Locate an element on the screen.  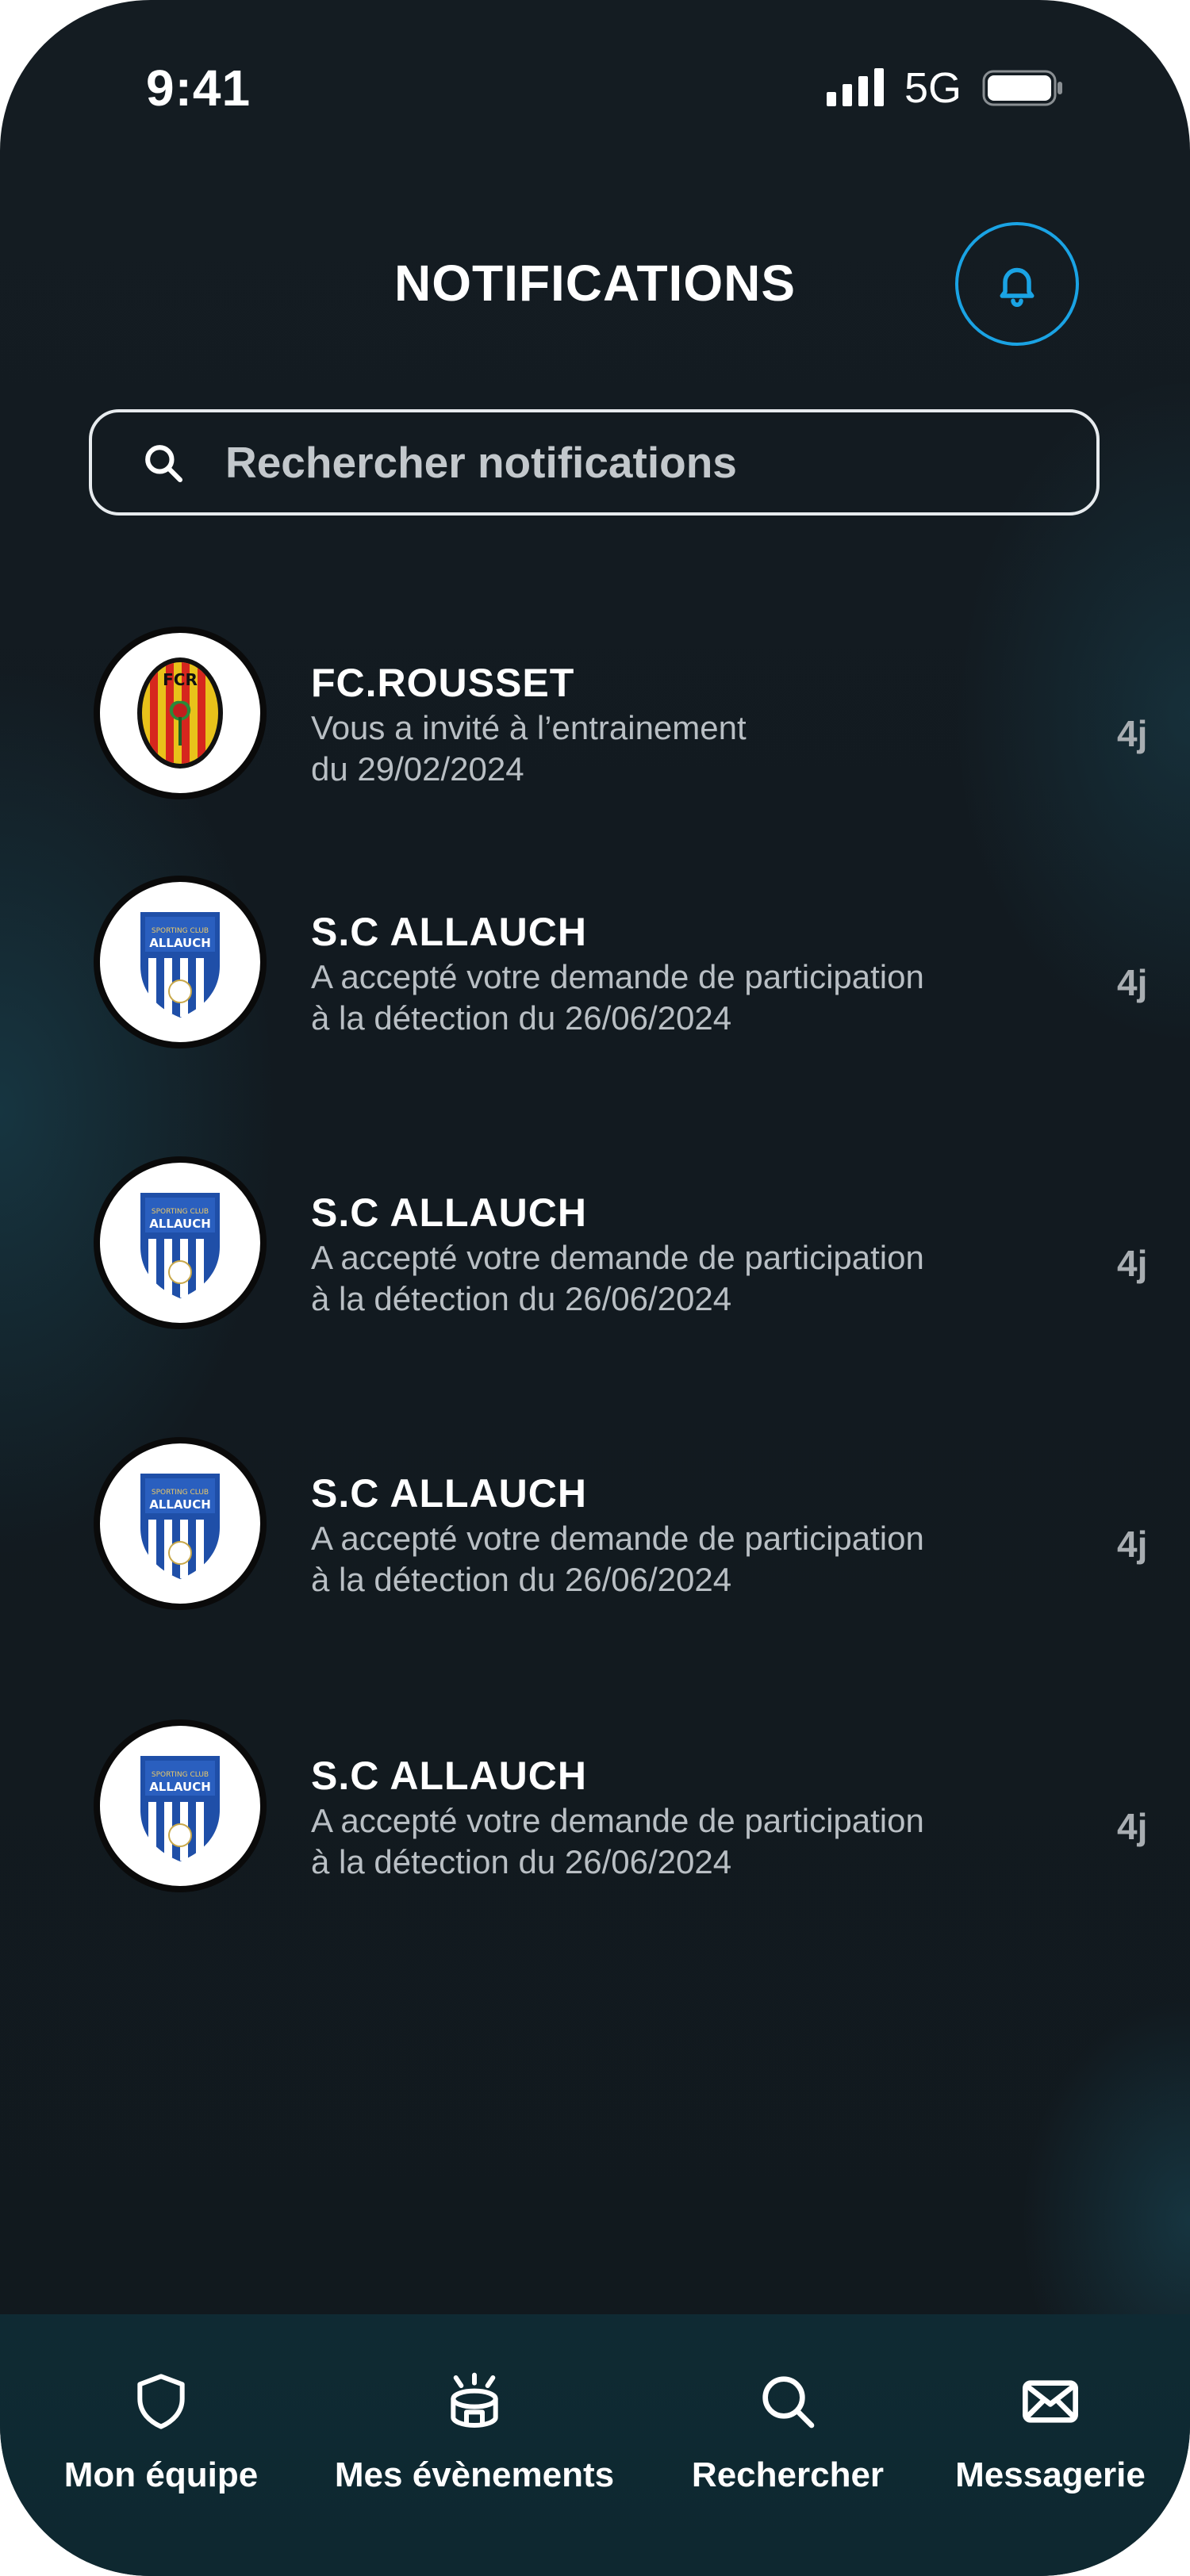
nav-label: Rechercher is located at coordinates (788, 2475).